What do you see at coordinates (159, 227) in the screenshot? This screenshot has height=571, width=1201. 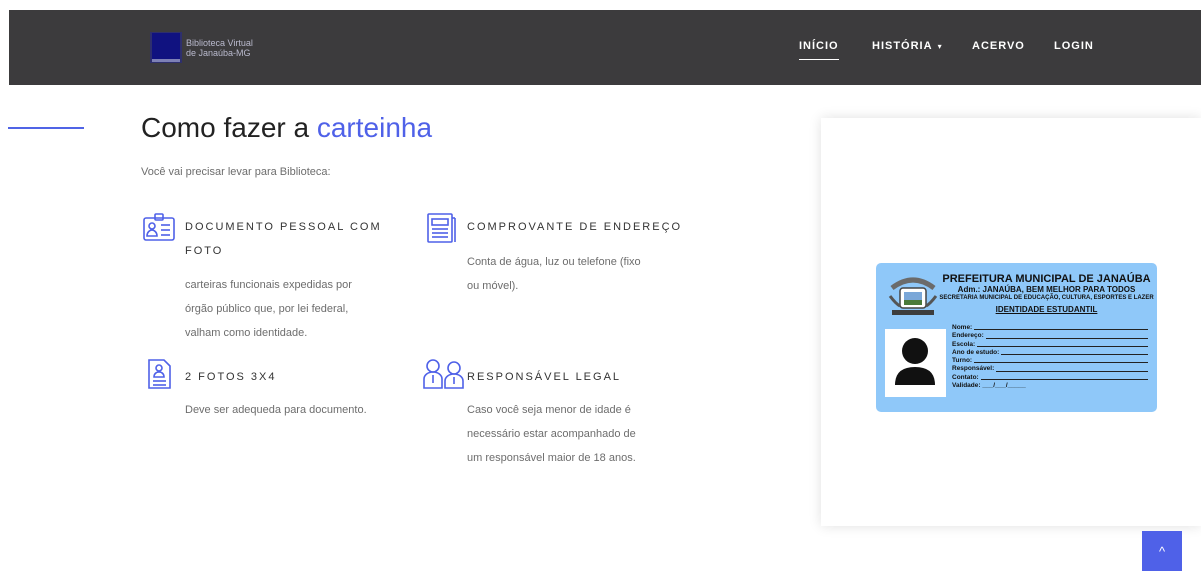 I see `id-card-icon` at bounding box center [159, 227].